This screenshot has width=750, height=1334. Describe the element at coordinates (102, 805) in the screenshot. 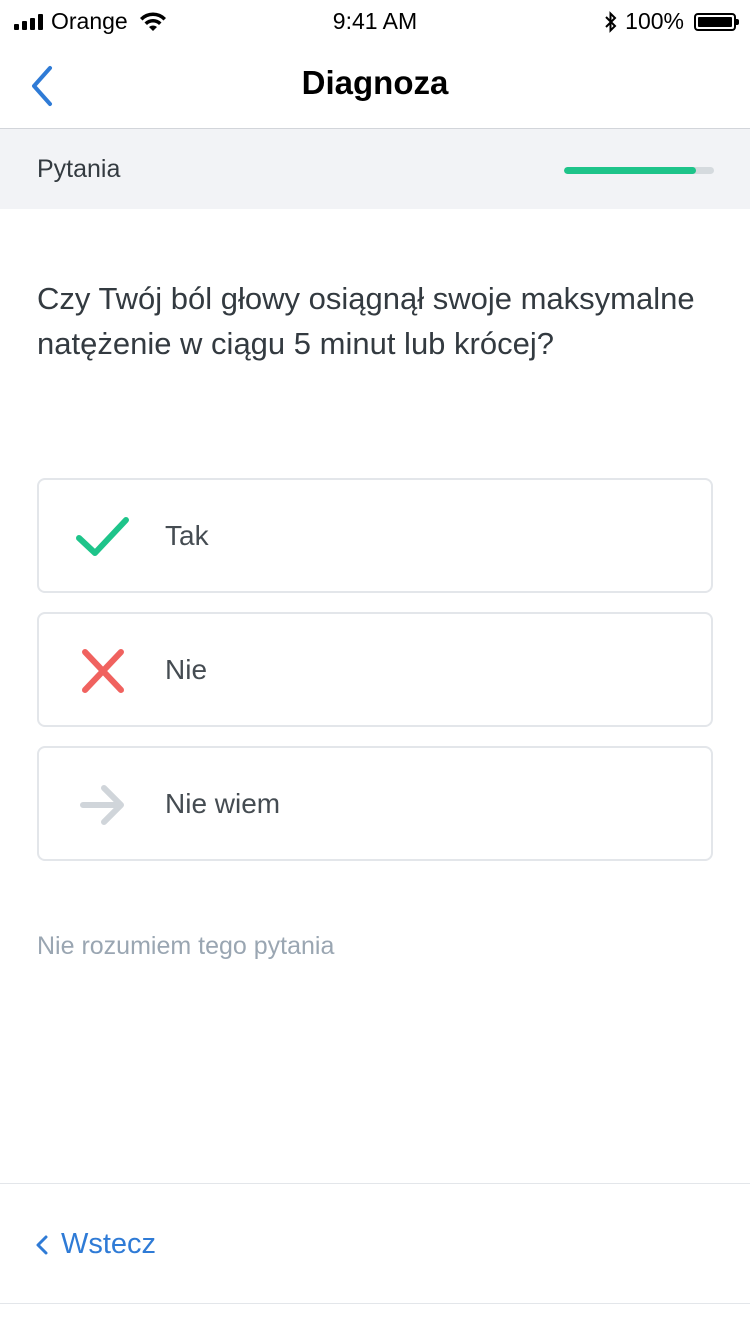

I see `arrow-right-icon` at that location.